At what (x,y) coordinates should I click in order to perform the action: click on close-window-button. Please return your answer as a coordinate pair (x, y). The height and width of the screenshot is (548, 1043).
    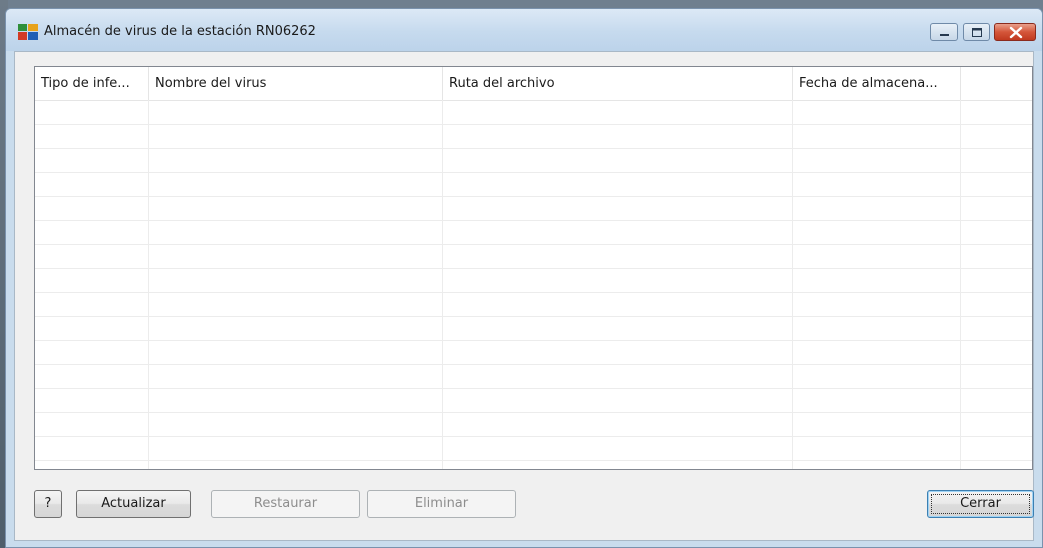
    Looking at the image, I should click on (1015, 32).